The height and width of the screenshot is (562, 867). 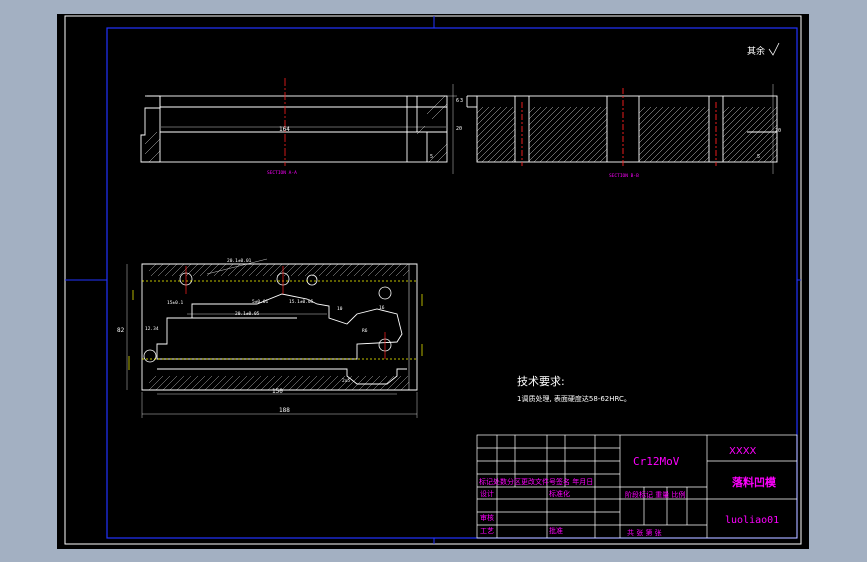 I want to click on dim-top-step: 6, so click(x=457, y=101).